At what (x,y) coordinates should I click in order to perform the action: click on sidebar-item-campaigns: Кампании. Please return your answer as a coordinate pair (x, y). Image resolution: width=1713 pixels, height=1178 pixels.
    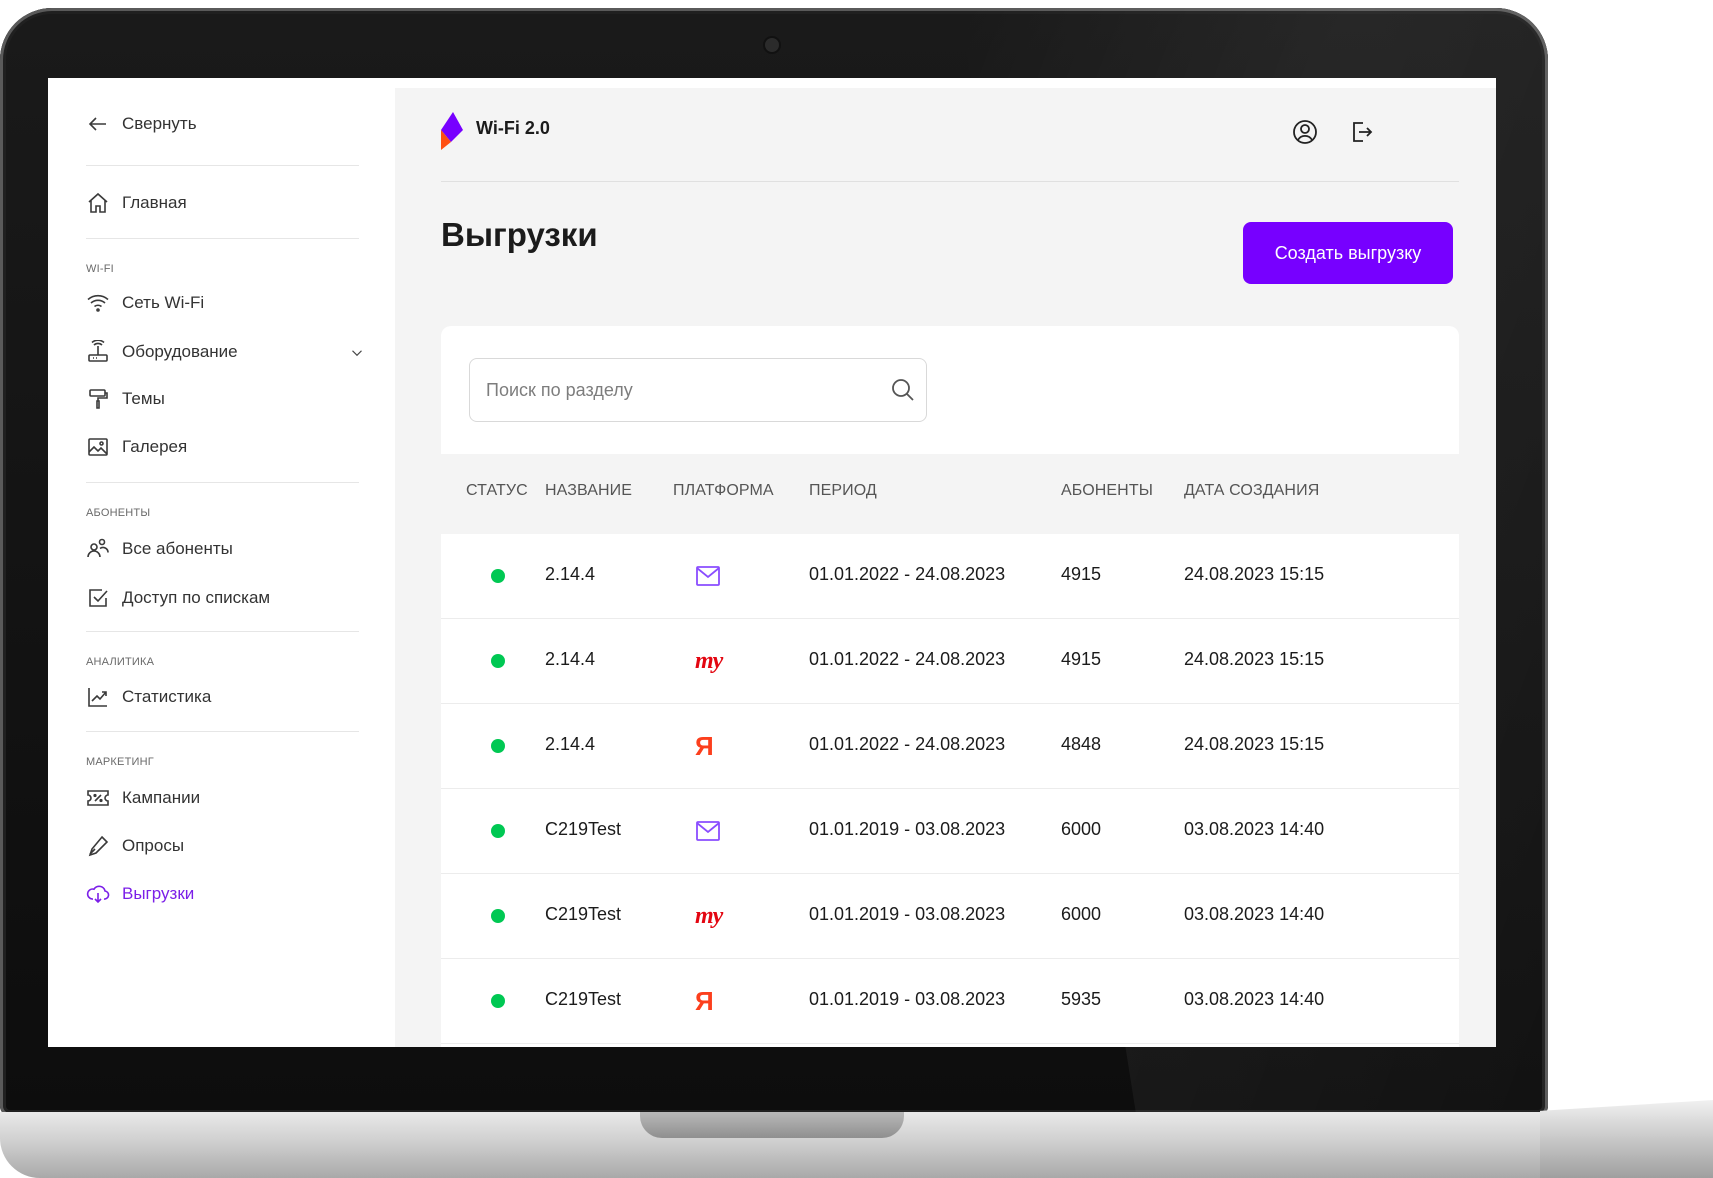
    Looking at the image, I should click on (143, 798).